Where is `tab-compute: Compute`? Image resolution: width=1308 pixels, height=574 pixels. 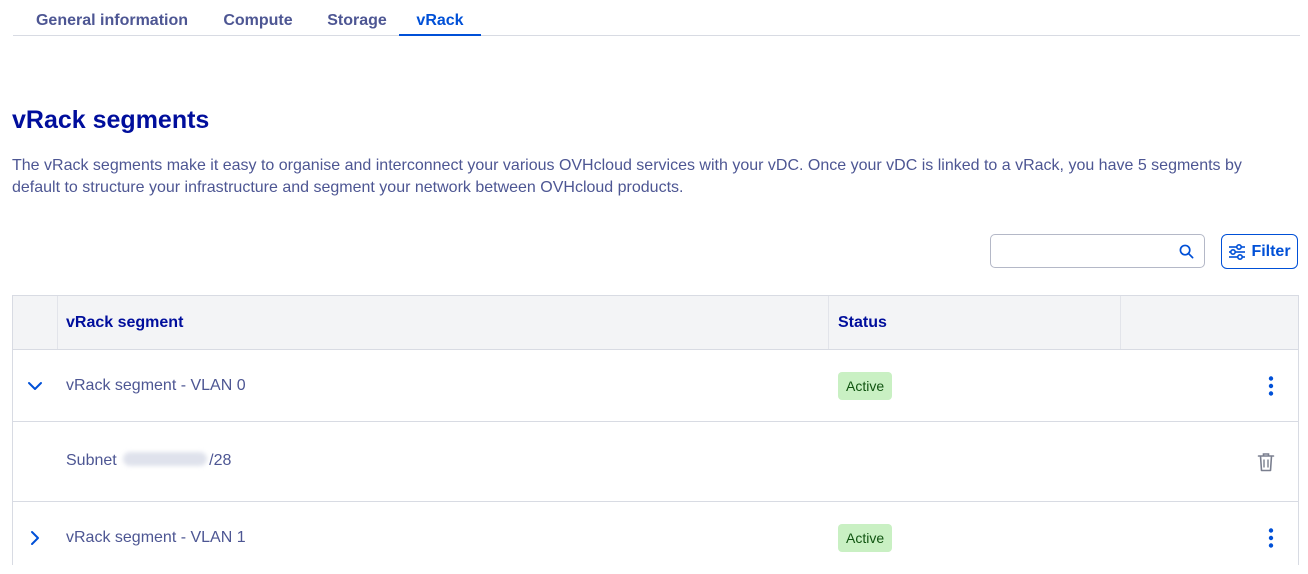 tab-compute: Compute is located at coordinates (258, 18).